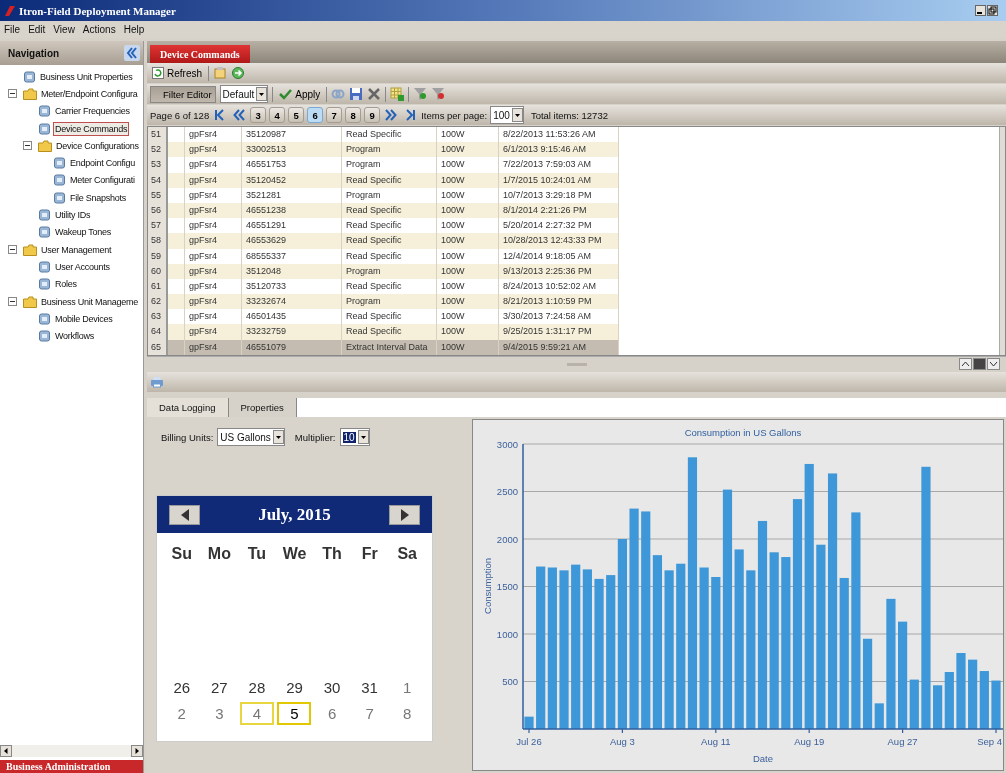 This screenshot has height=773, width=1006. I want to click on minimize-icon, so click(980, 10).